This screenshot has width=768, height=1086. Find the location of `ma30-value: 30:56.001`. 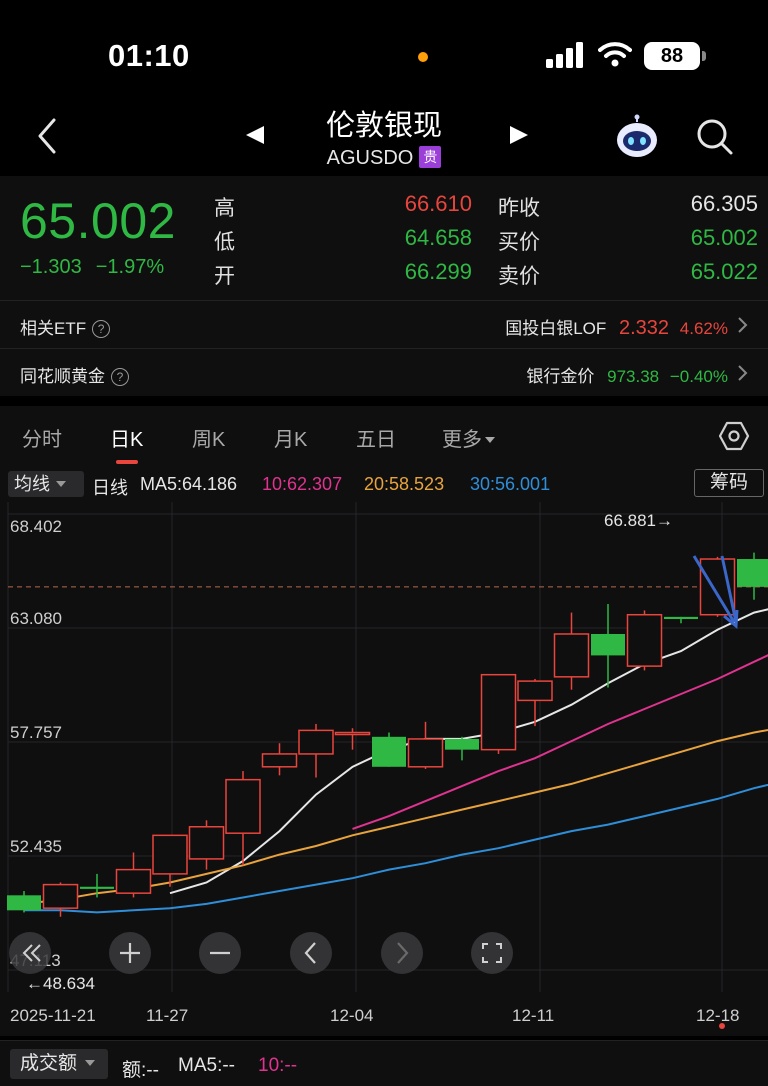

ma30-value: 30:56.001 is located at coordinates (510, 484).